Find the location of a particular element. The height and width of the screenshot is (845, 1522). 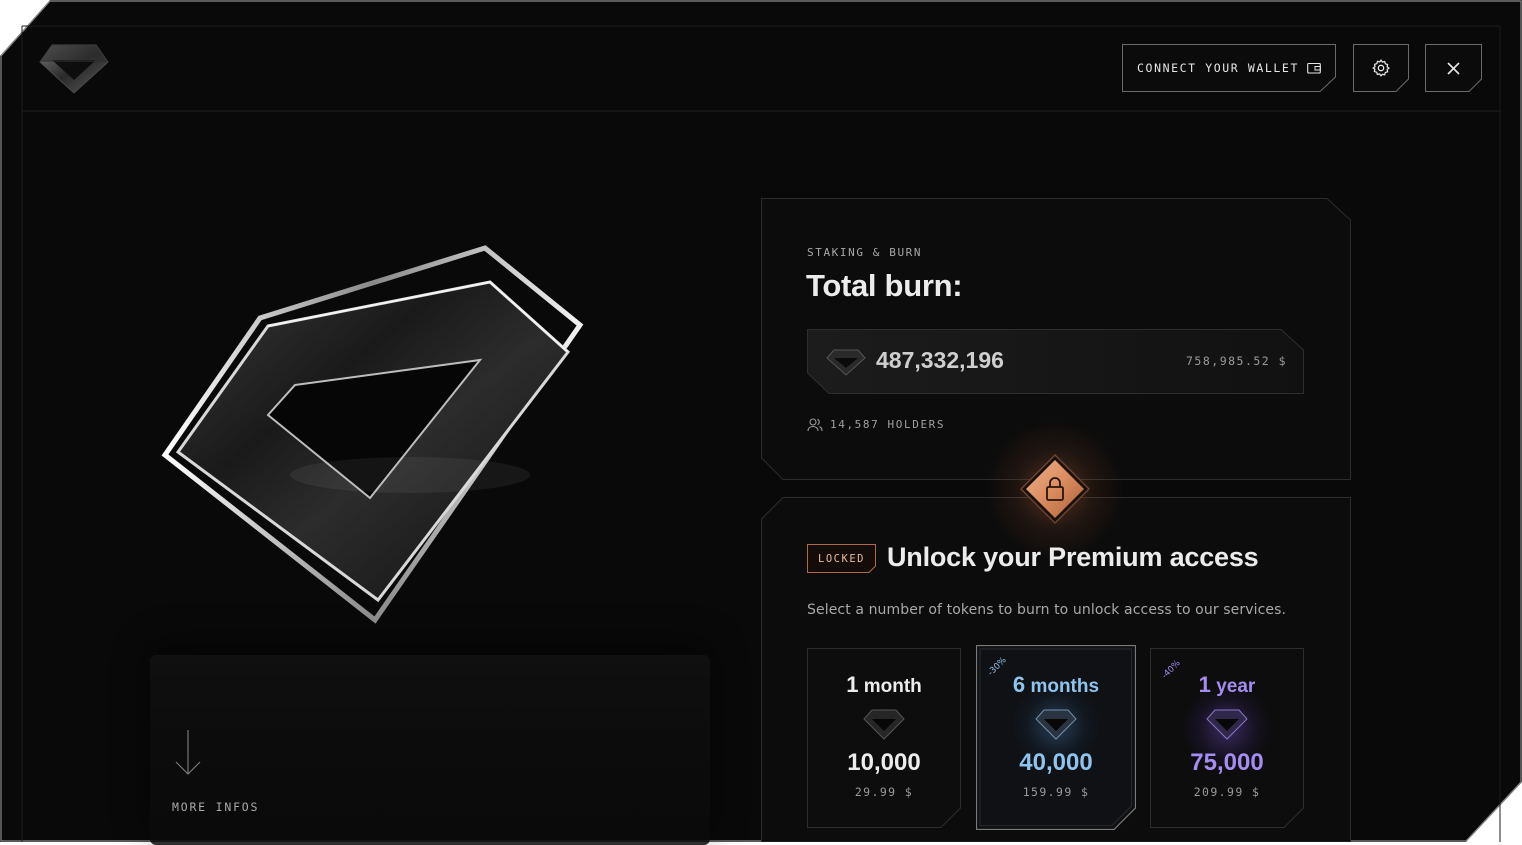

plan-duration: 1 month is located at coordinates (884, 684).